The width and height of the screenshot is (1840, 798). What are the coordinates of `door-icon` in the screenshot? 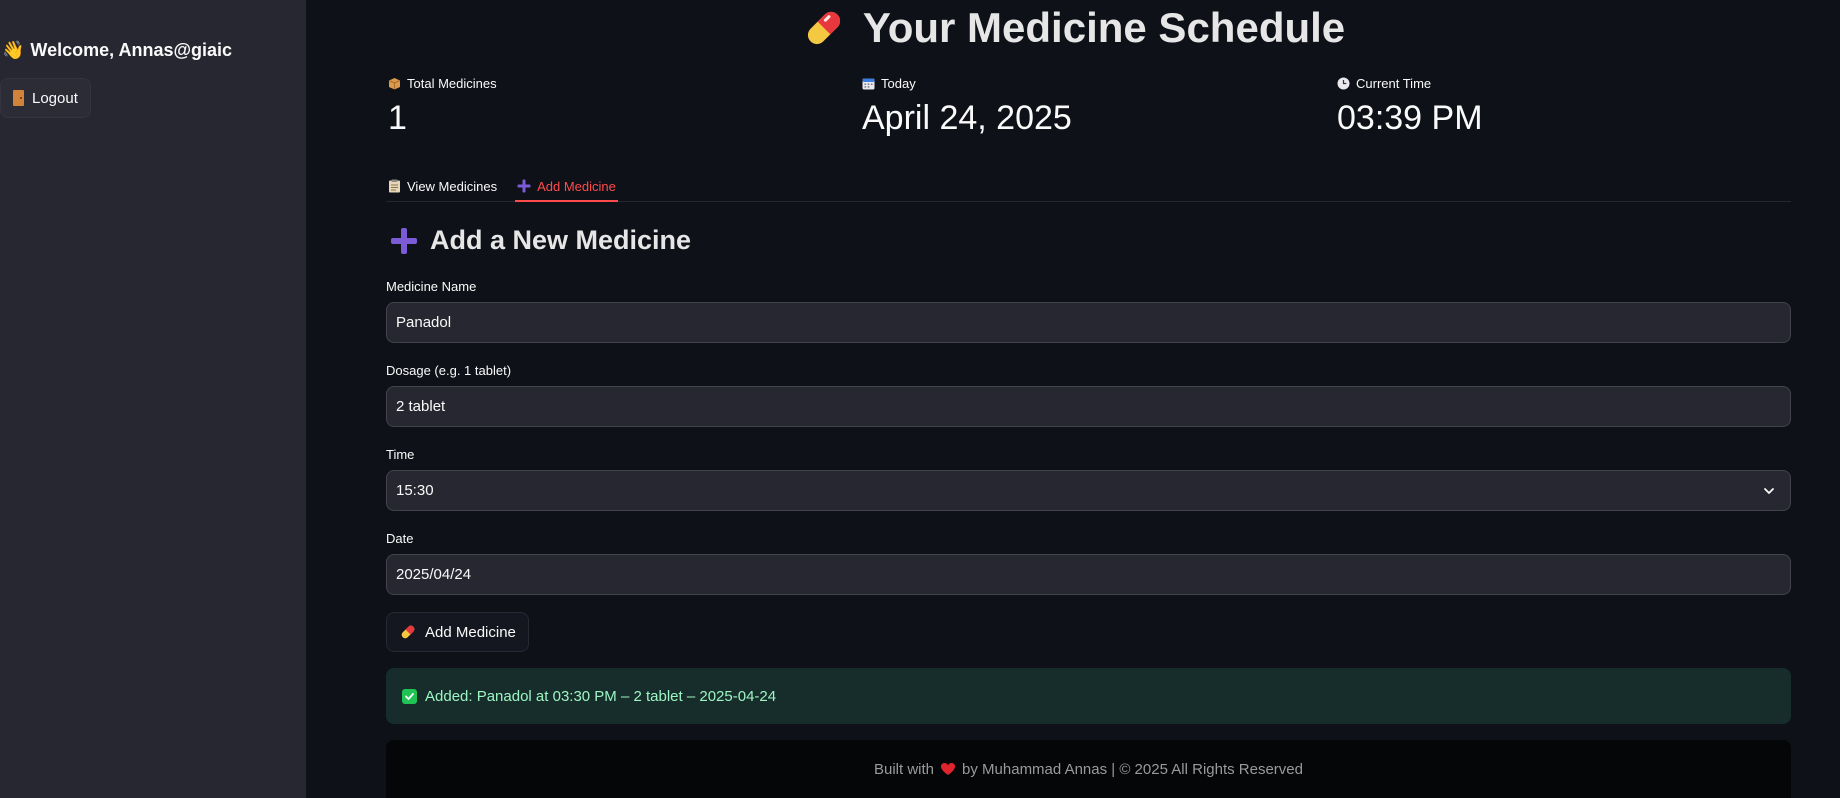 It's located at (18, 98).